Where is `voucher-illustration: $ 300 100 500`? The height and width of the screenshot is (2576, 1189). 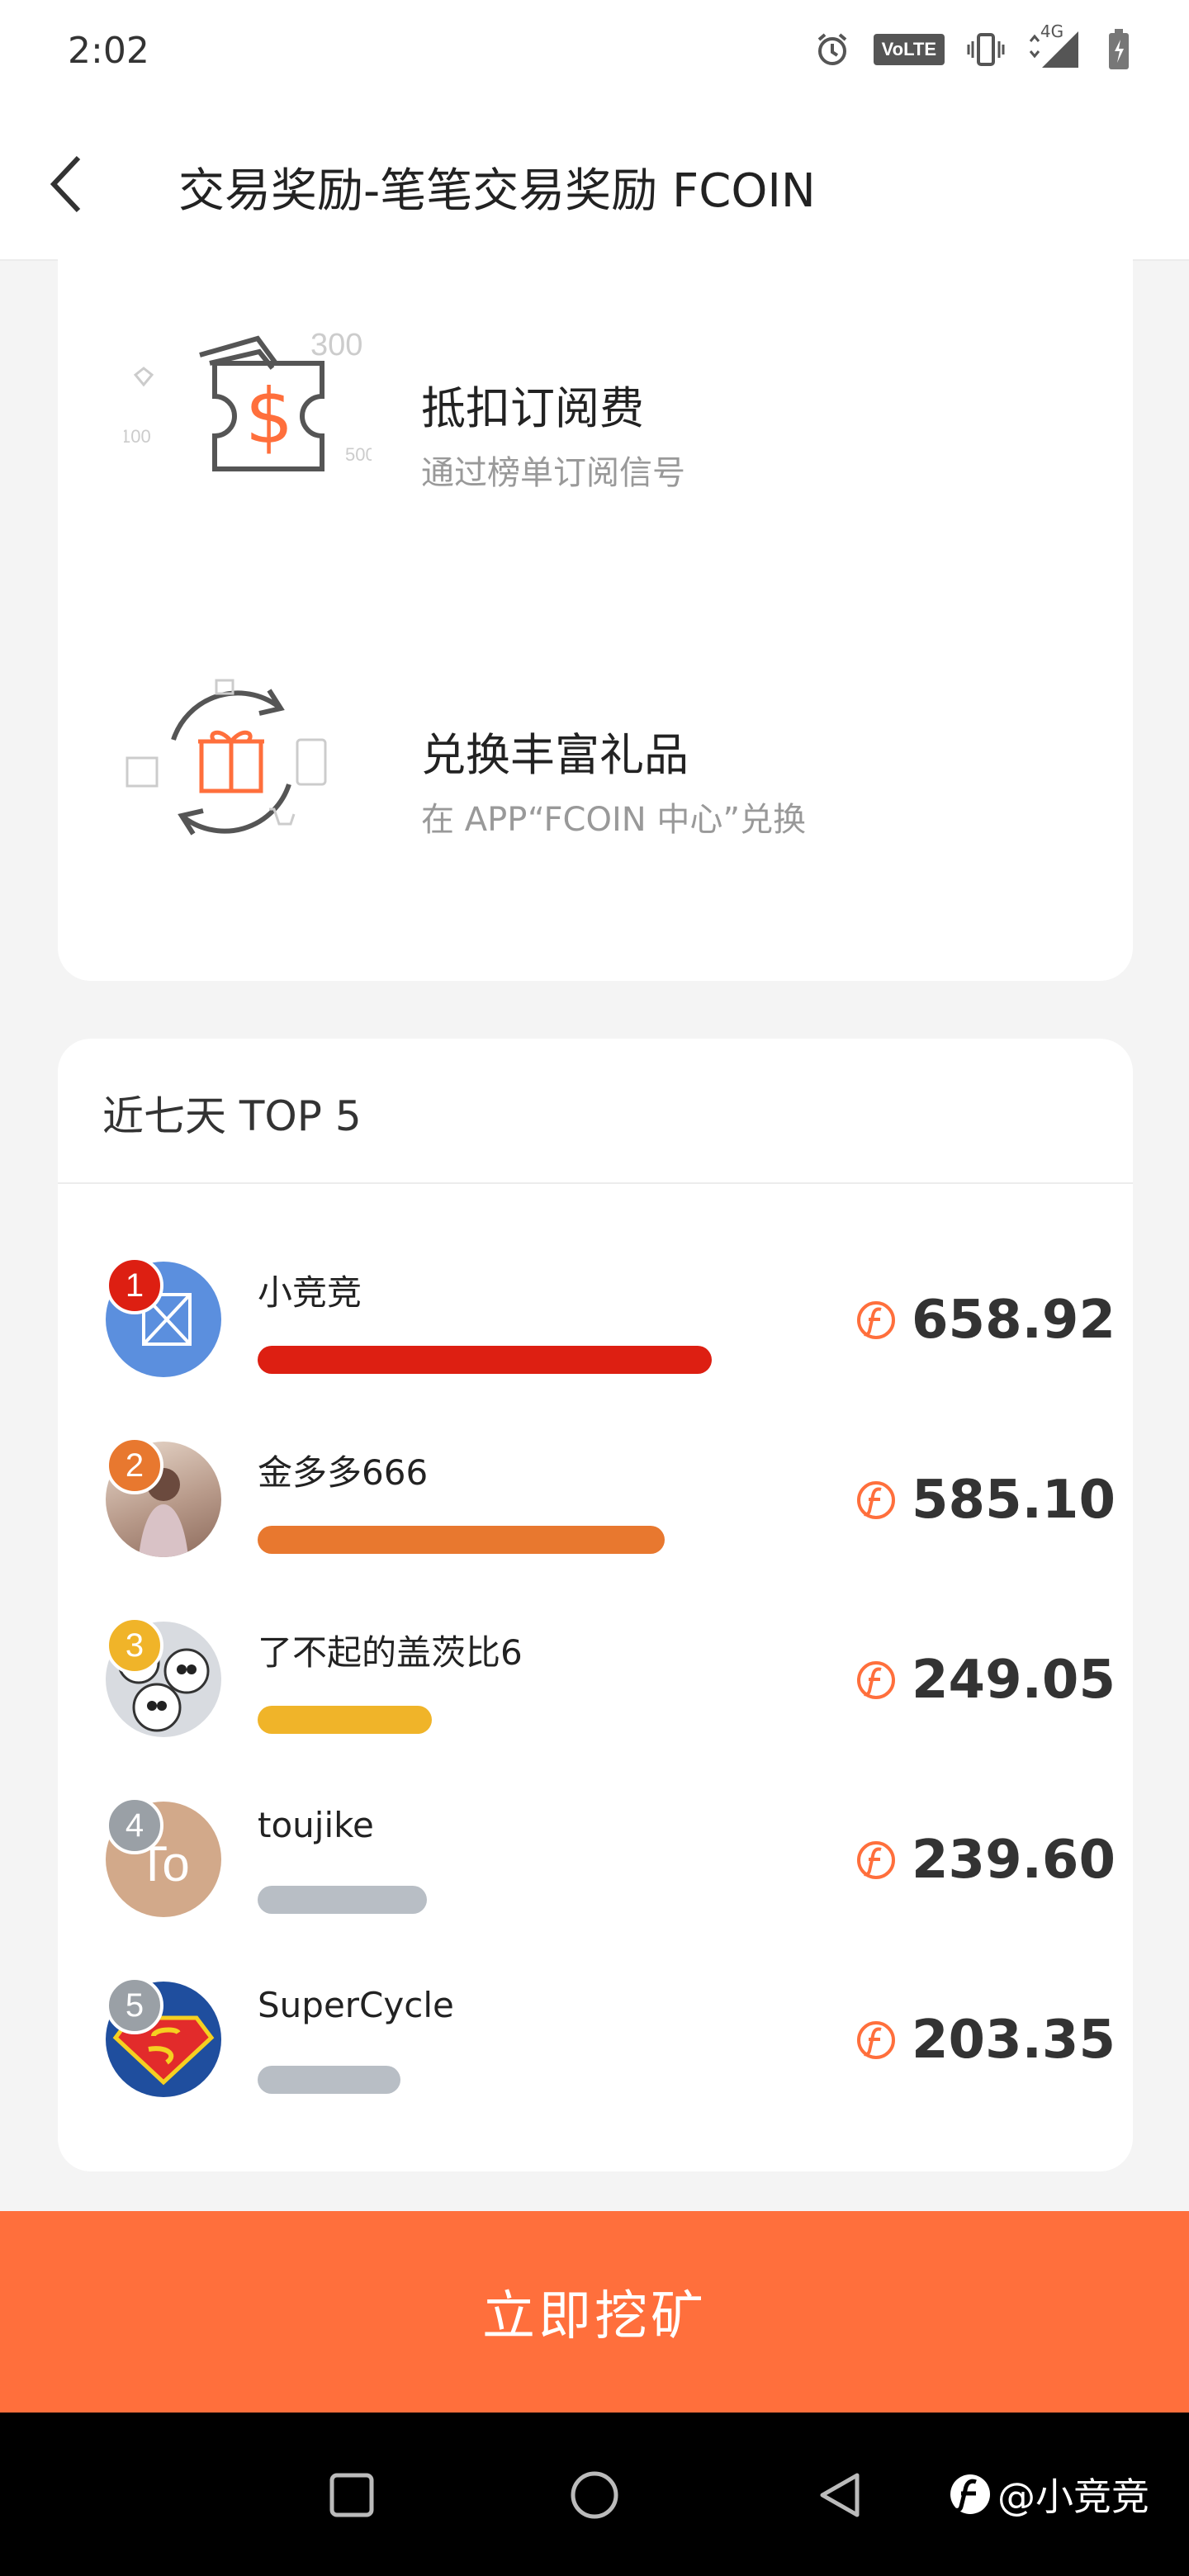
voucher-illustration: $ 300 100 500 is located at coordinates (248, 421).